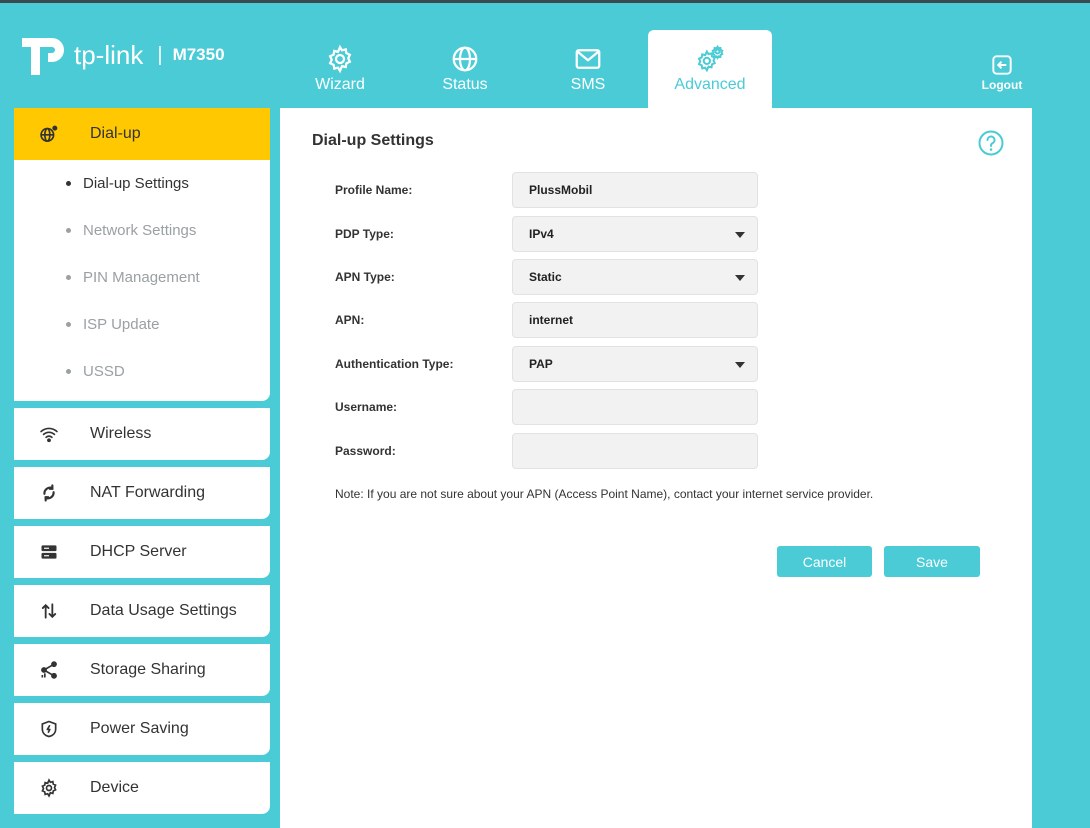 Image resolution: width=1090 pixels, height=828 pixels. Describe the element at coordinates (104, 371) in the screenshot. I see `sidebar-subitem-label: USSD` at that location.